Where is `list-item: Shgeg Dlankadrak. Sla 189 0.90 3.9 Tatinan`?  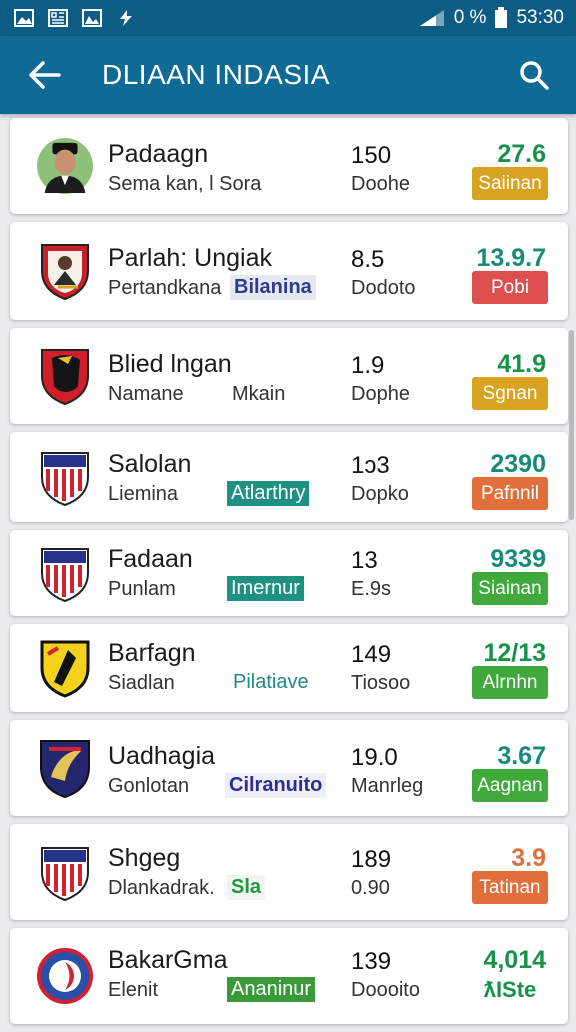 list-item: Shgeg Dlankadrak. Sla 189 0.90 3.9 Tatinan is located at coordinates (289, 872).